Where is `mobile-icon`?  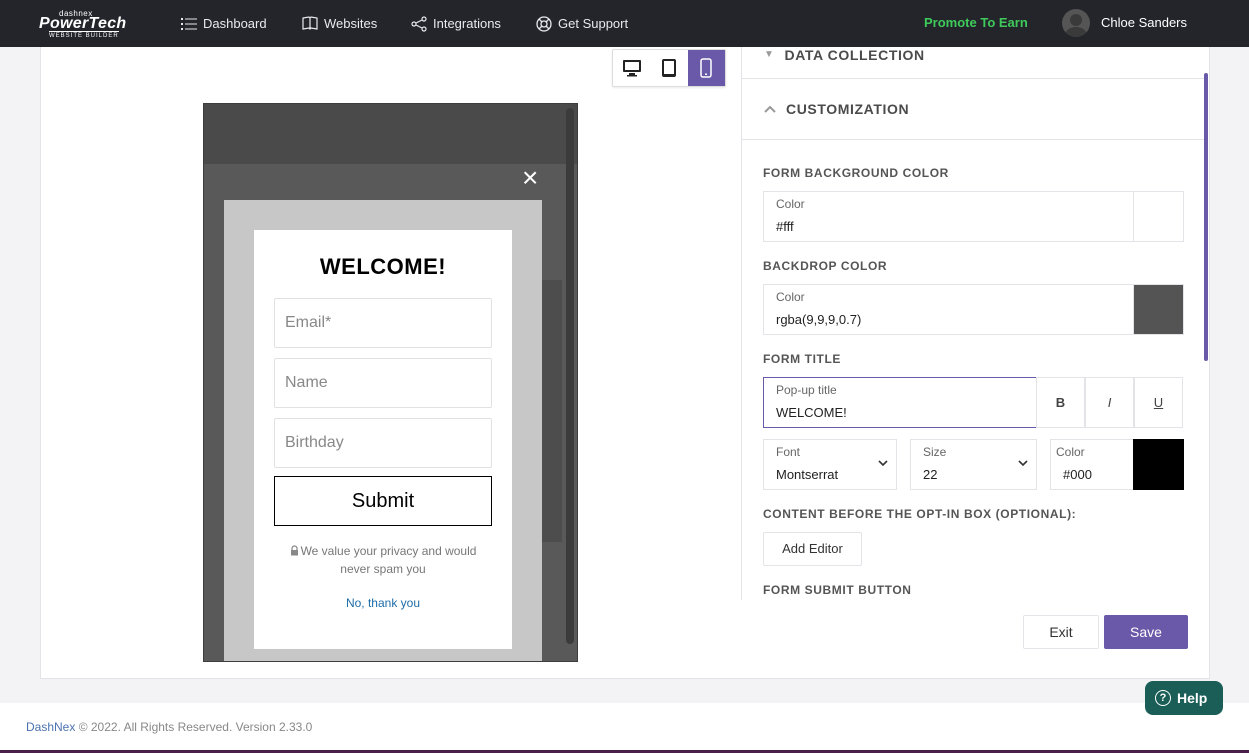 mobile-icon is located at coordinates (706, 68).